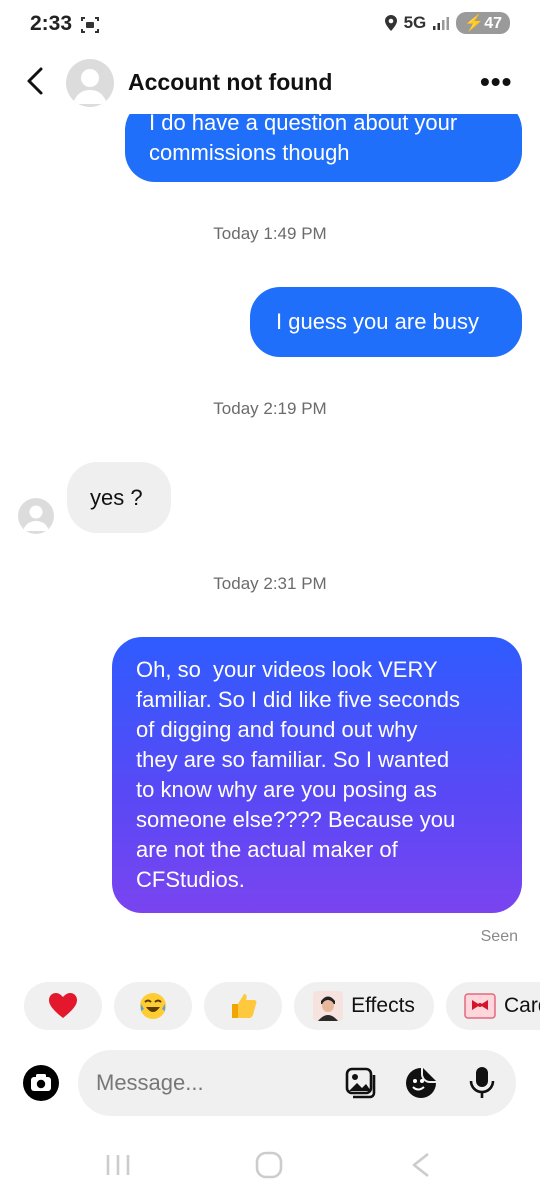  I want to click on message-text: yes ?, so click(116, 497).